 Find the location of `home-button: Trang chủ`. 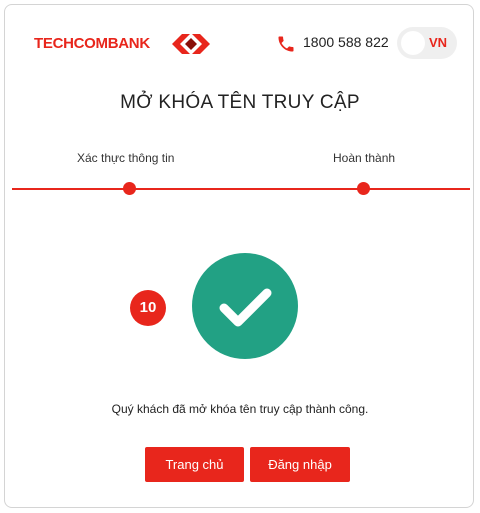

home-button: Trang chủ is located at coordinates (194, 464).